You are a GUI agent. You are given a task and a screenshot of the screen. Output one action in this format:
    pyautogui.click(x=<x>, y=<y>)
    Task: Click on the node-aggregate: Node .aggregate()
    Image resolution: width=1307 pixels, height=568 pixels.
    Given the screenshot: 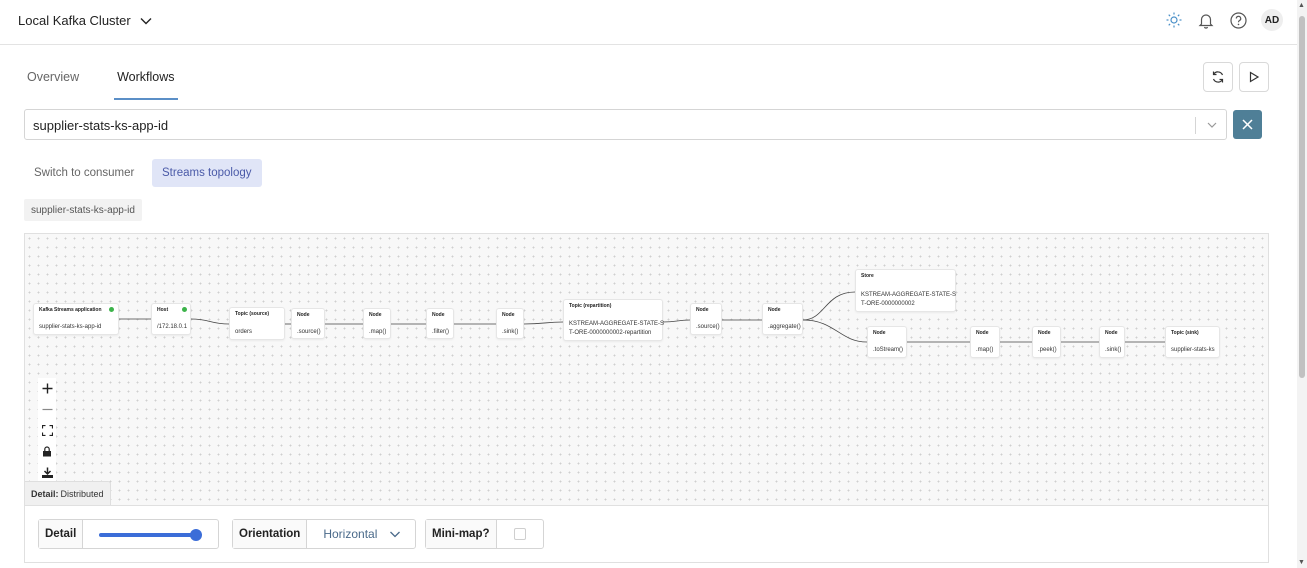 What is the action you would take?
    pyautogui.click(x=782, y=319)
    